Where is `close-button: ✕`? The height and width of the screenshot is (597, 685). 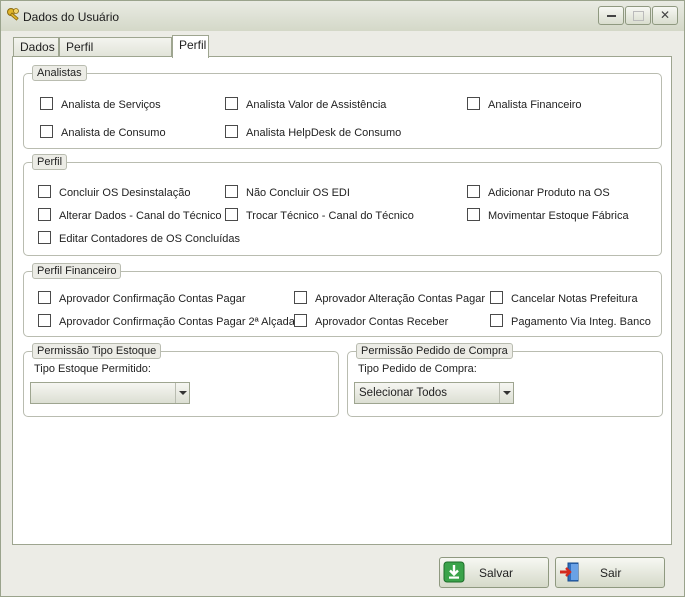
close-button: ✕ is located at coordinates (665, 15).